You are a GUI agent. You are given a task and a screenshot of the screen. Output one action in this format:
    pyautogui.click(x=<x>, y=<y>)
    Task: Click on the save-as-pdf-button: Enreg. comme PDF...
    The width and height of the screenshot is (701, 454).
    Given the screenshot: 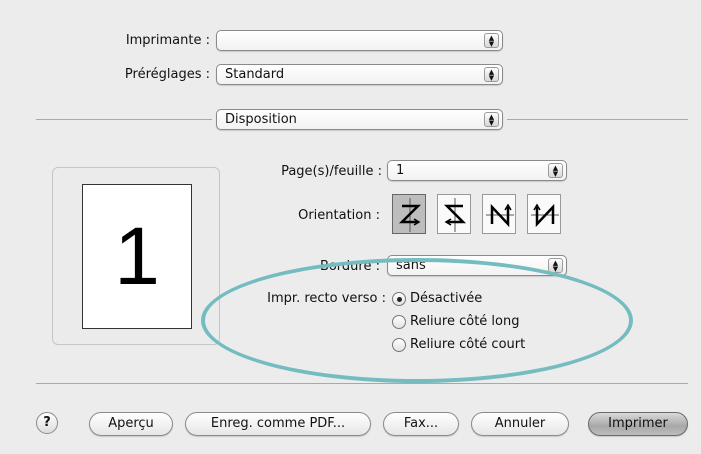 What is the action you would take?
    pyautogui.click(x=278, y=424)
    